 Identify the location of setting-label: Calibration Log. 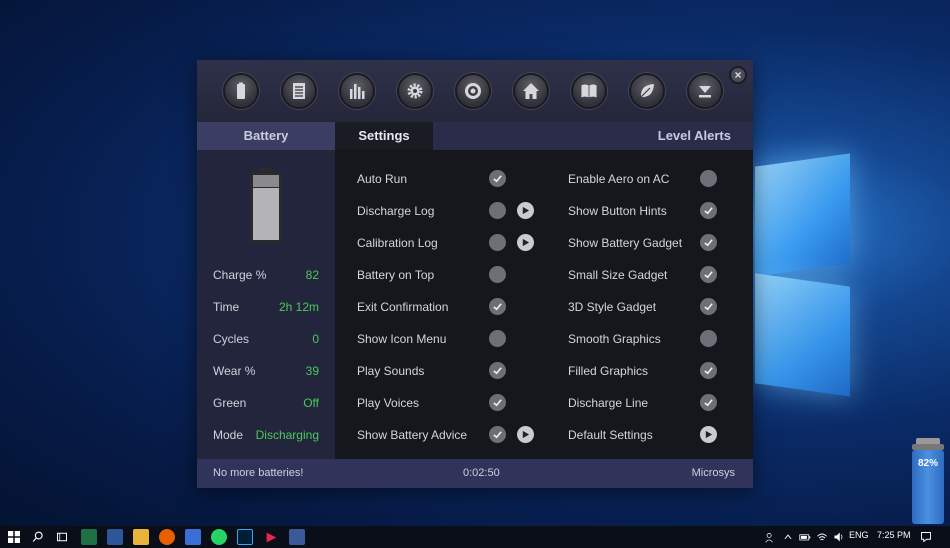
(397, 243).